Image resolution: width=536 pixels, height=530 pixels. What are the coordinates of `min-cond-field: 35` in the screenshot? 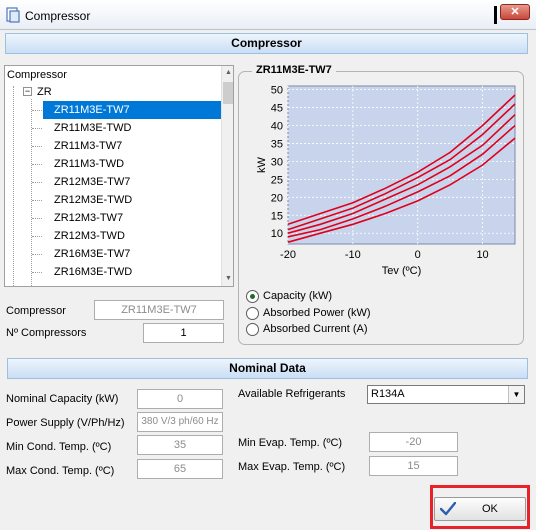 It's located at (180, 445).